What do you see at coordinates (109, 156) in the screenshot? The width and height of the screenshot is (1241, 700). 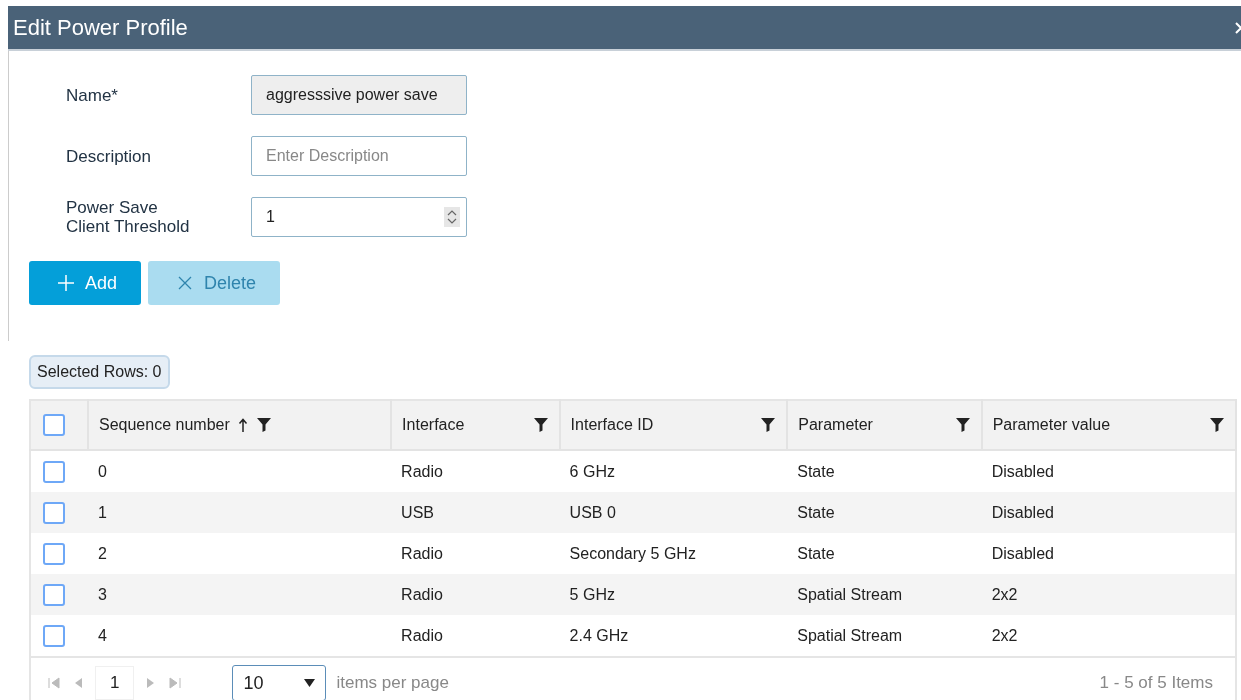 I see `field-label: Description` at bounding box center [109, 156].